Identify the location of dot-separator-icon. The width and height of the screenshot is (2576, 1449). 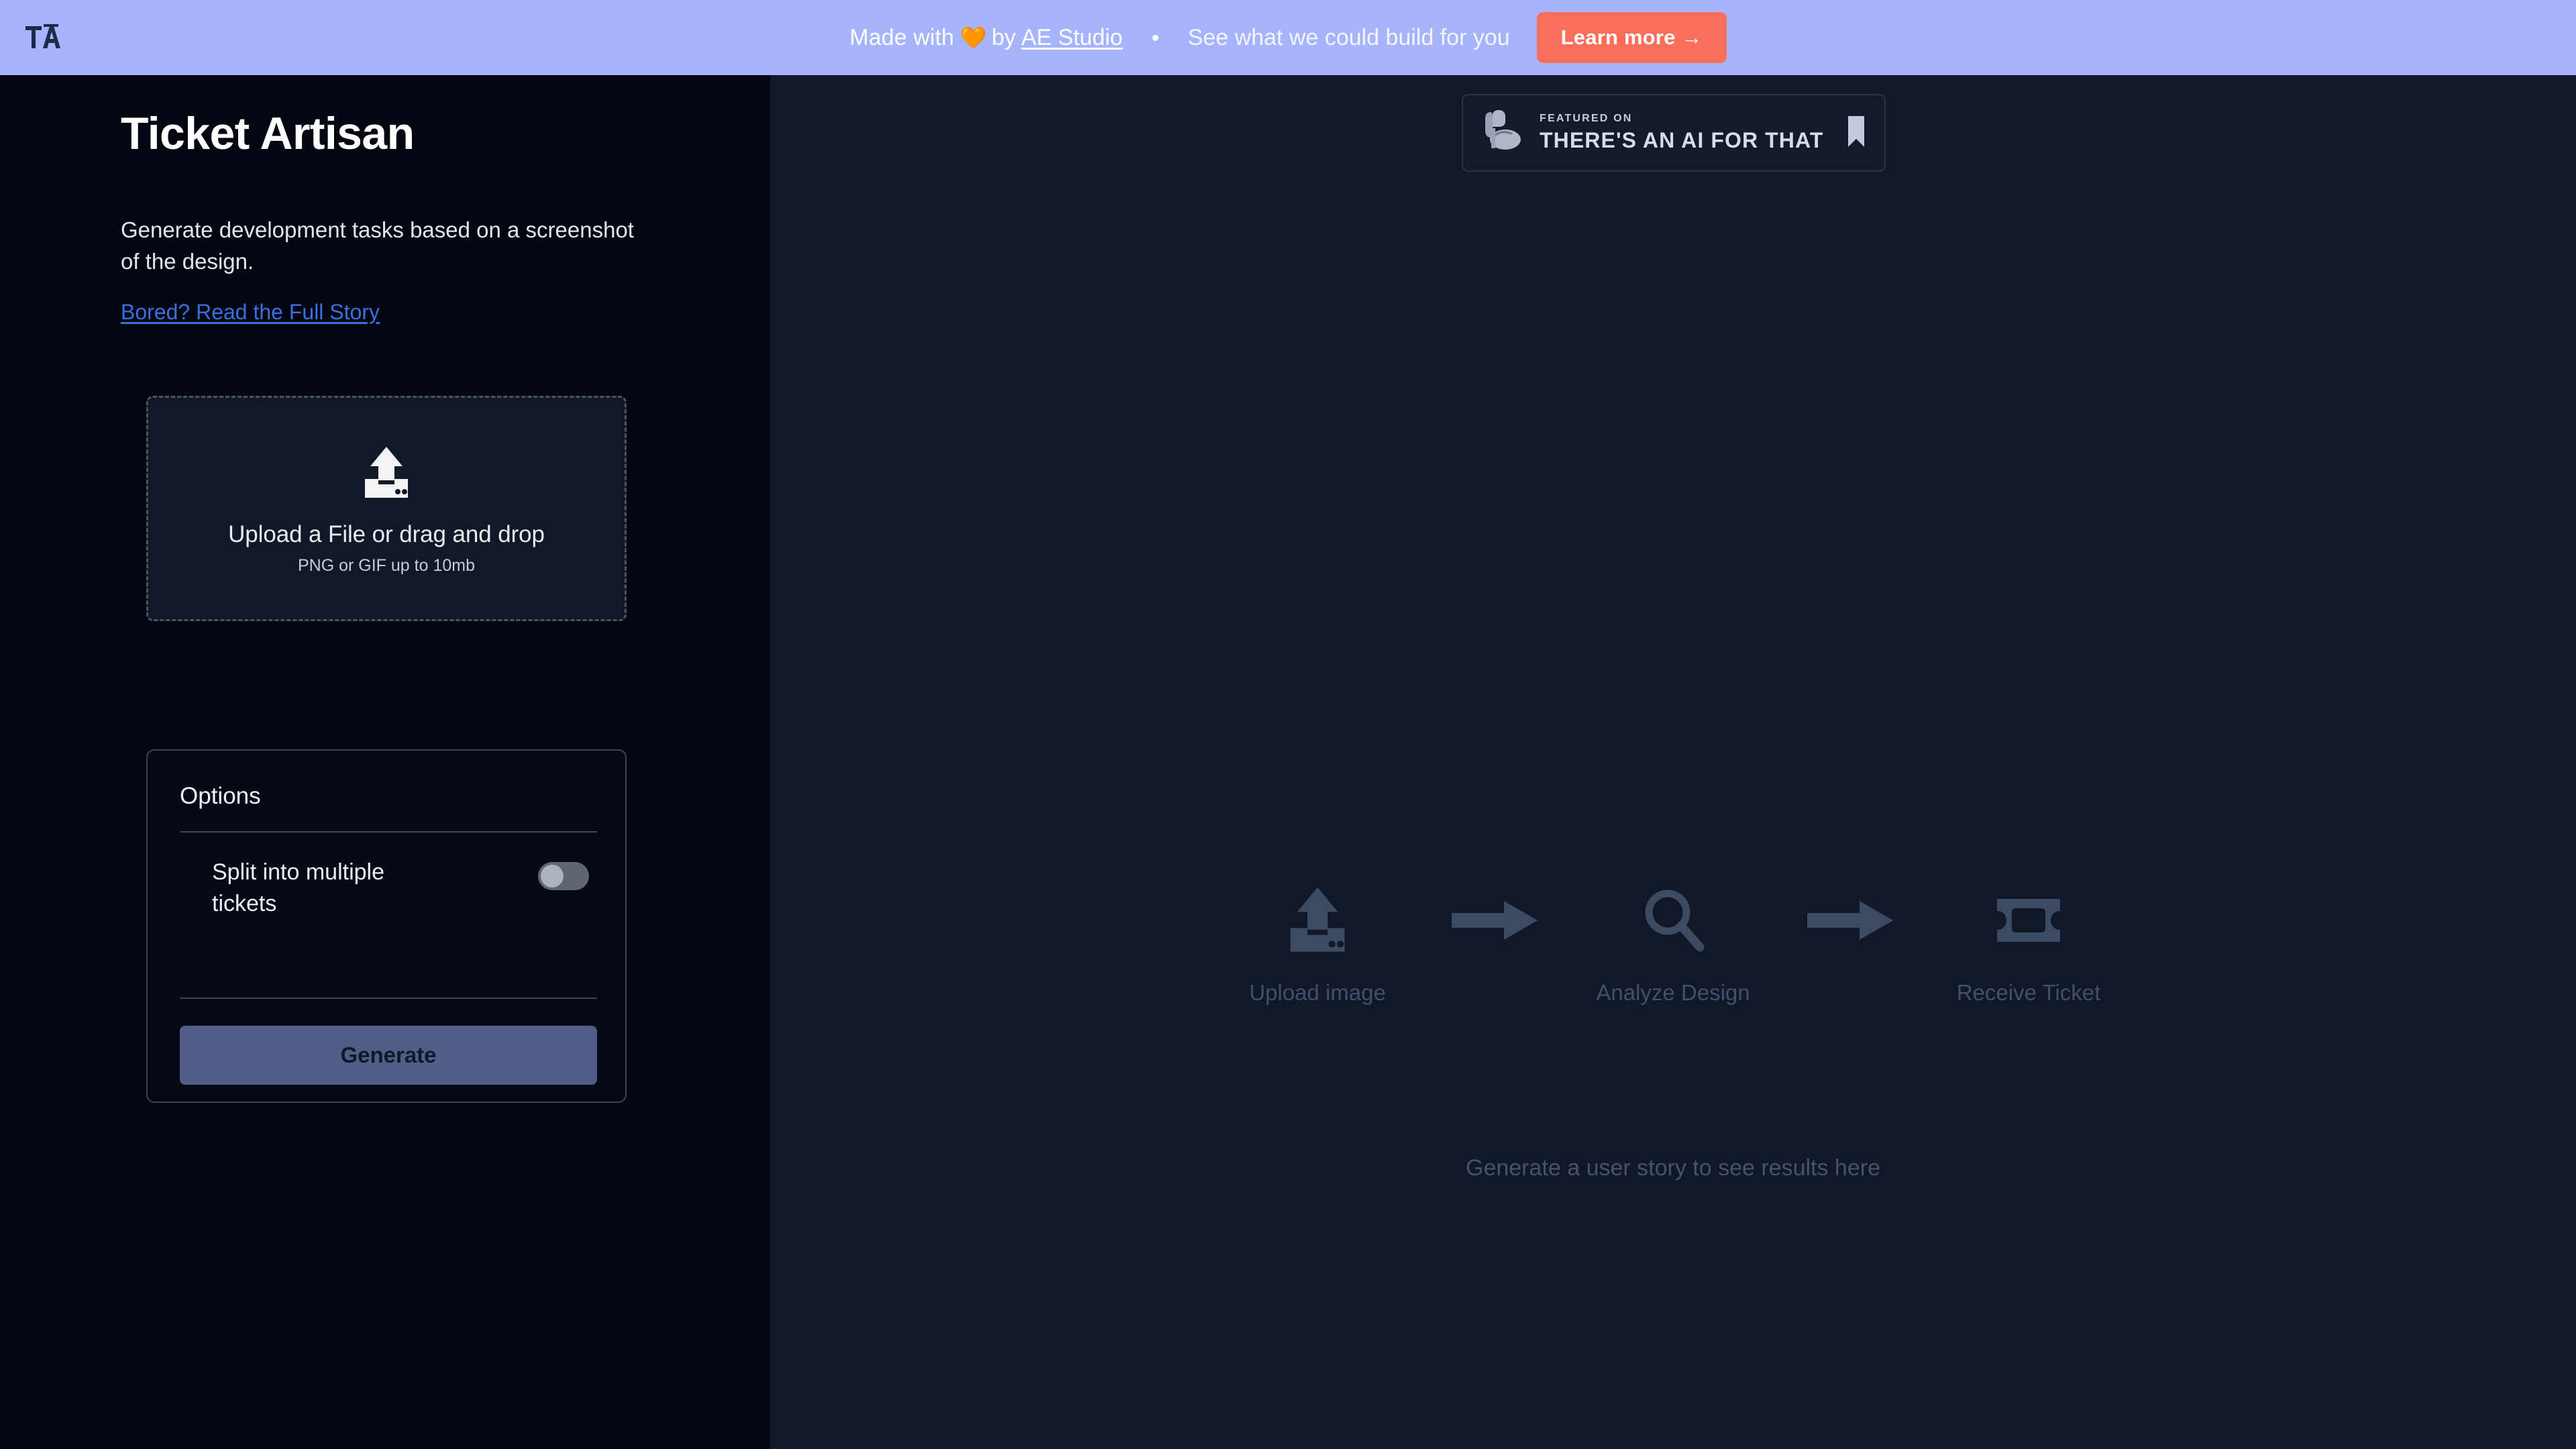
(1155, 37).